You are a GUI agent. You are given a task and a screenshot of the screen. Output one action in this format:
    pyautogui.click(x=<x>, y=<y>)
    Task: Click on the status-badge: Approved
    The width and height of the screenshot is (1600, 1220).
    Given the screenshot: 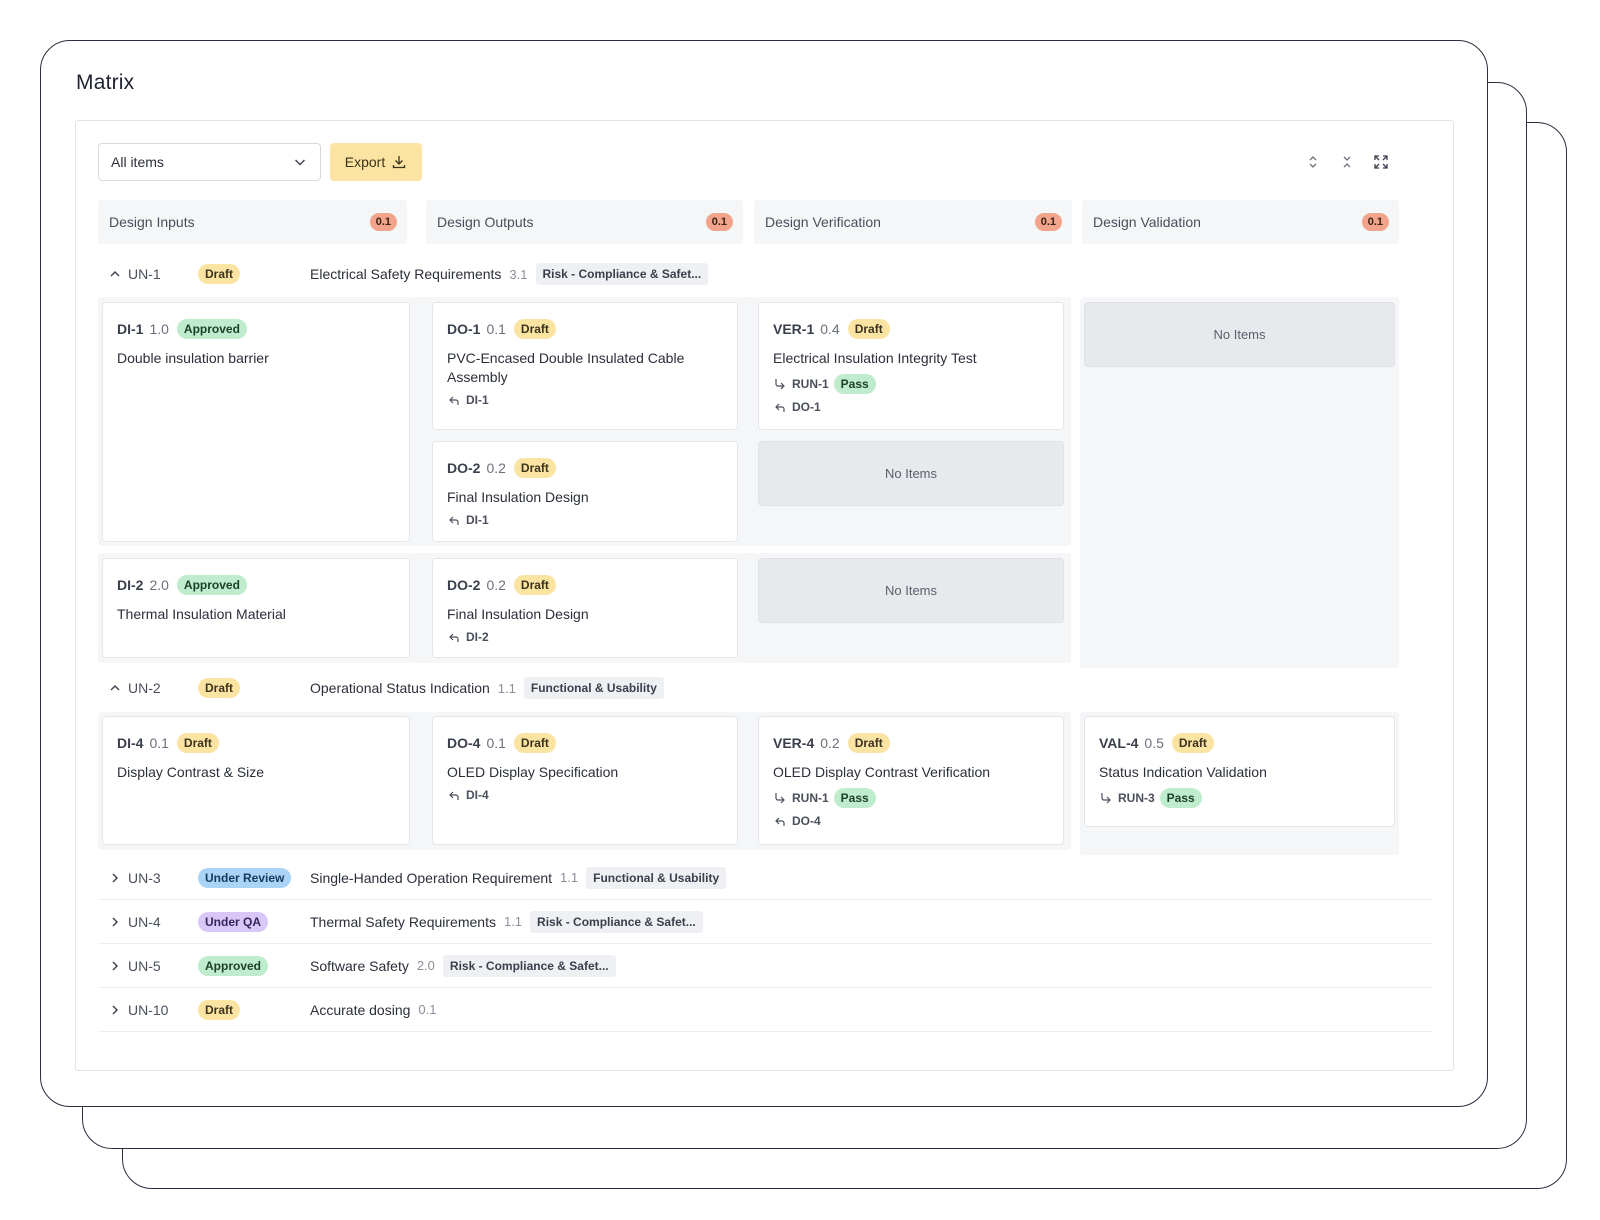 What is the action you would take?
    pyautogui.click(x=211, y=585)
    